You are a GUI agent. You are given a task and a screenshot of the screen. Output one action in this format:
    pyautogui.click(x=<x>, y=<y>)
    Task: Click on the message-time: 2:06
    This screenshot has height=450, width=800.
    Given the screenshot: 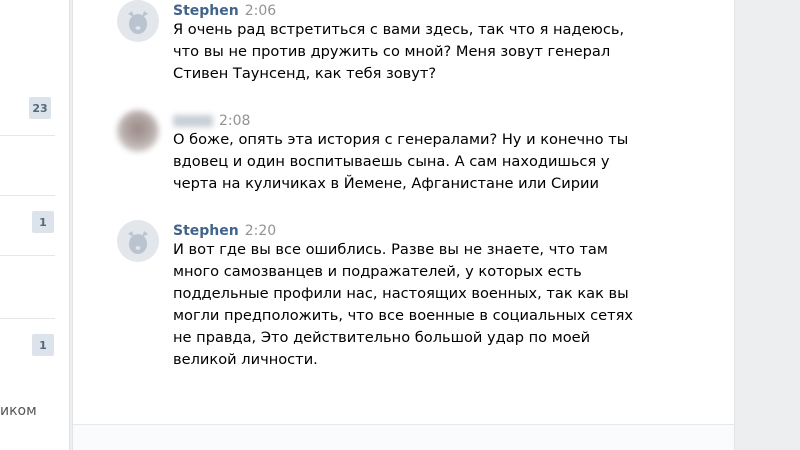 What is the action you would take?
    pyautogui.click(x=260, y=11)
    